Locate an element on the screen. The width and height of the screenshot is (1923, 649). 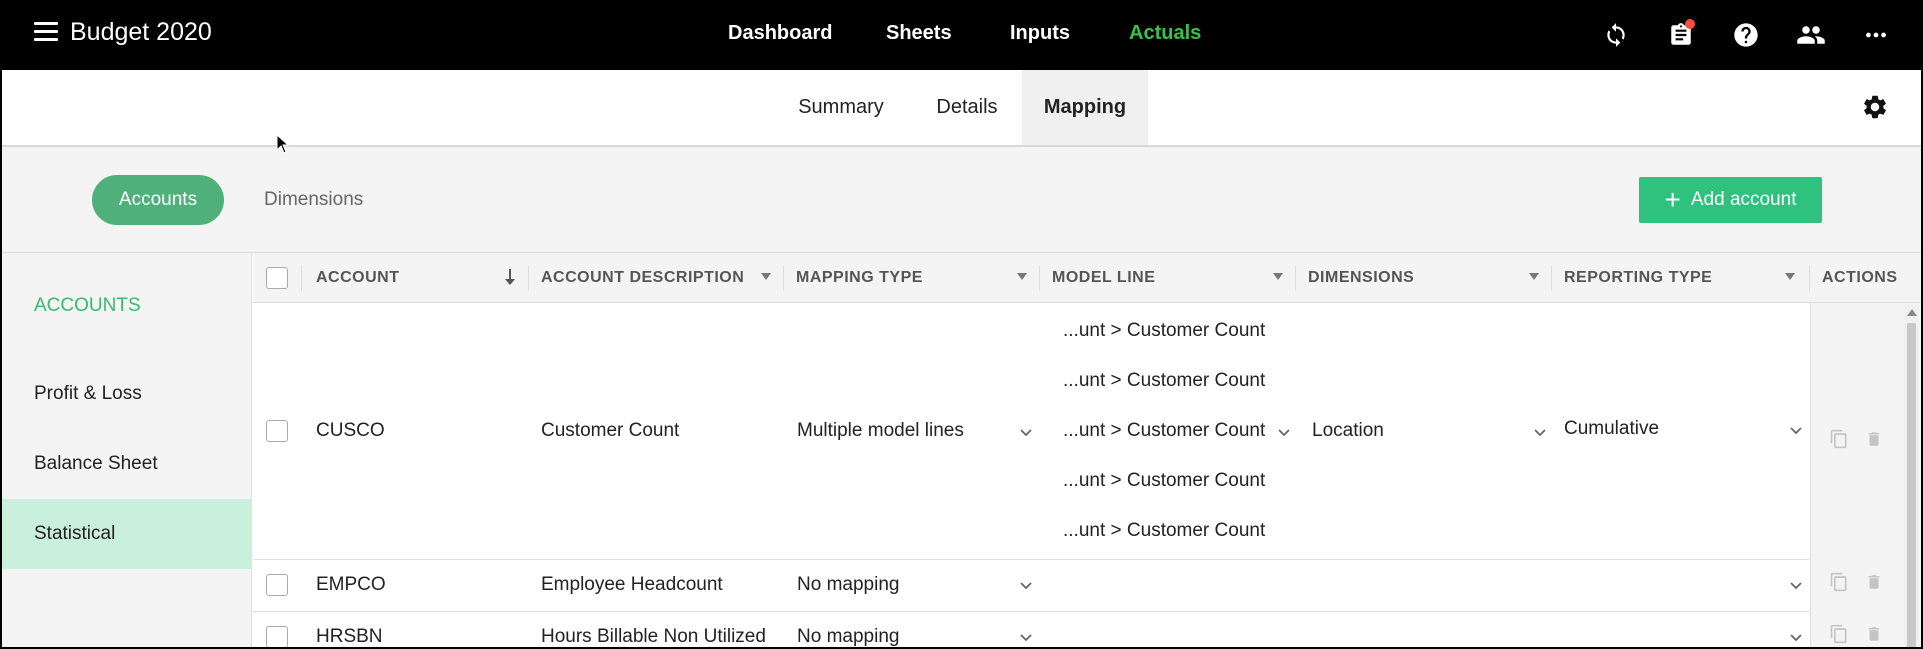
panel-item-statistical: Statistical is located at coordinates (127, 534).